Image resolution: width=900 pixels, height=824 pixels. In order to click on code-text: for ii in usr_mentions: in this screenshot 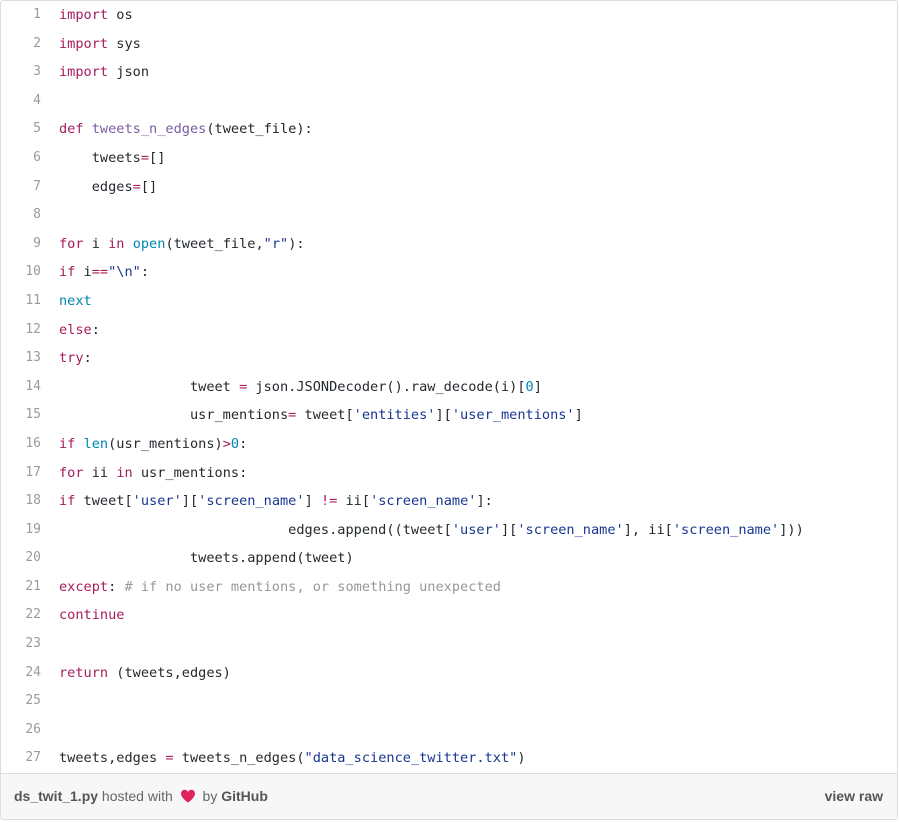, I will do `click(153, 473)`.